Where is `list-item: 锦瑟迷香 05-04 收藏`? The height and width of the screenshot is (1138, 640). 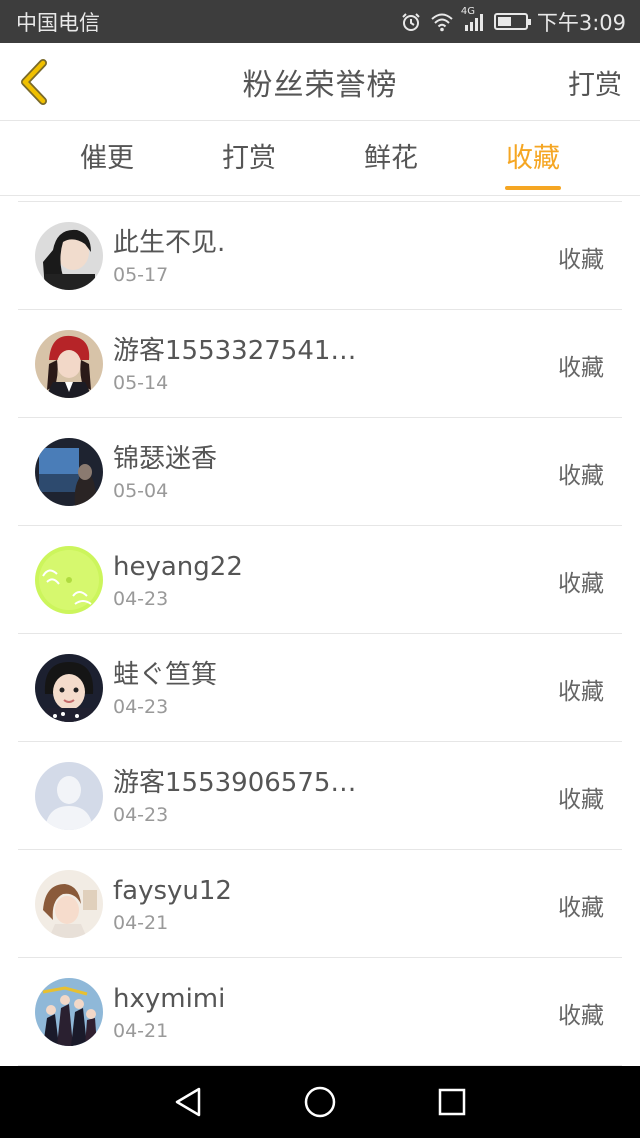 list-item: 锦瑟迷香 05-04 收藏 is located at coordinates (320, 472).